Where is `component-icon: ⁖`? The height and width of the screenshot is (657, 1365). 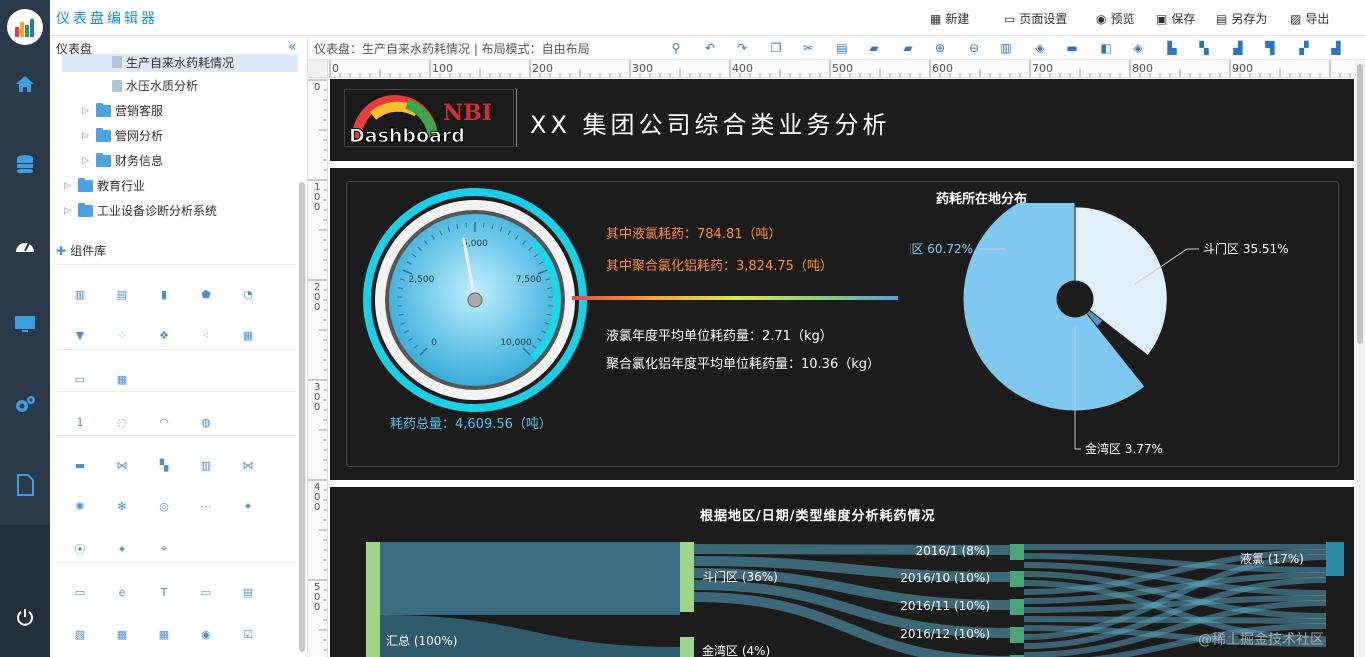 component-icon: ⁖ is located at coordinates (206, 335).